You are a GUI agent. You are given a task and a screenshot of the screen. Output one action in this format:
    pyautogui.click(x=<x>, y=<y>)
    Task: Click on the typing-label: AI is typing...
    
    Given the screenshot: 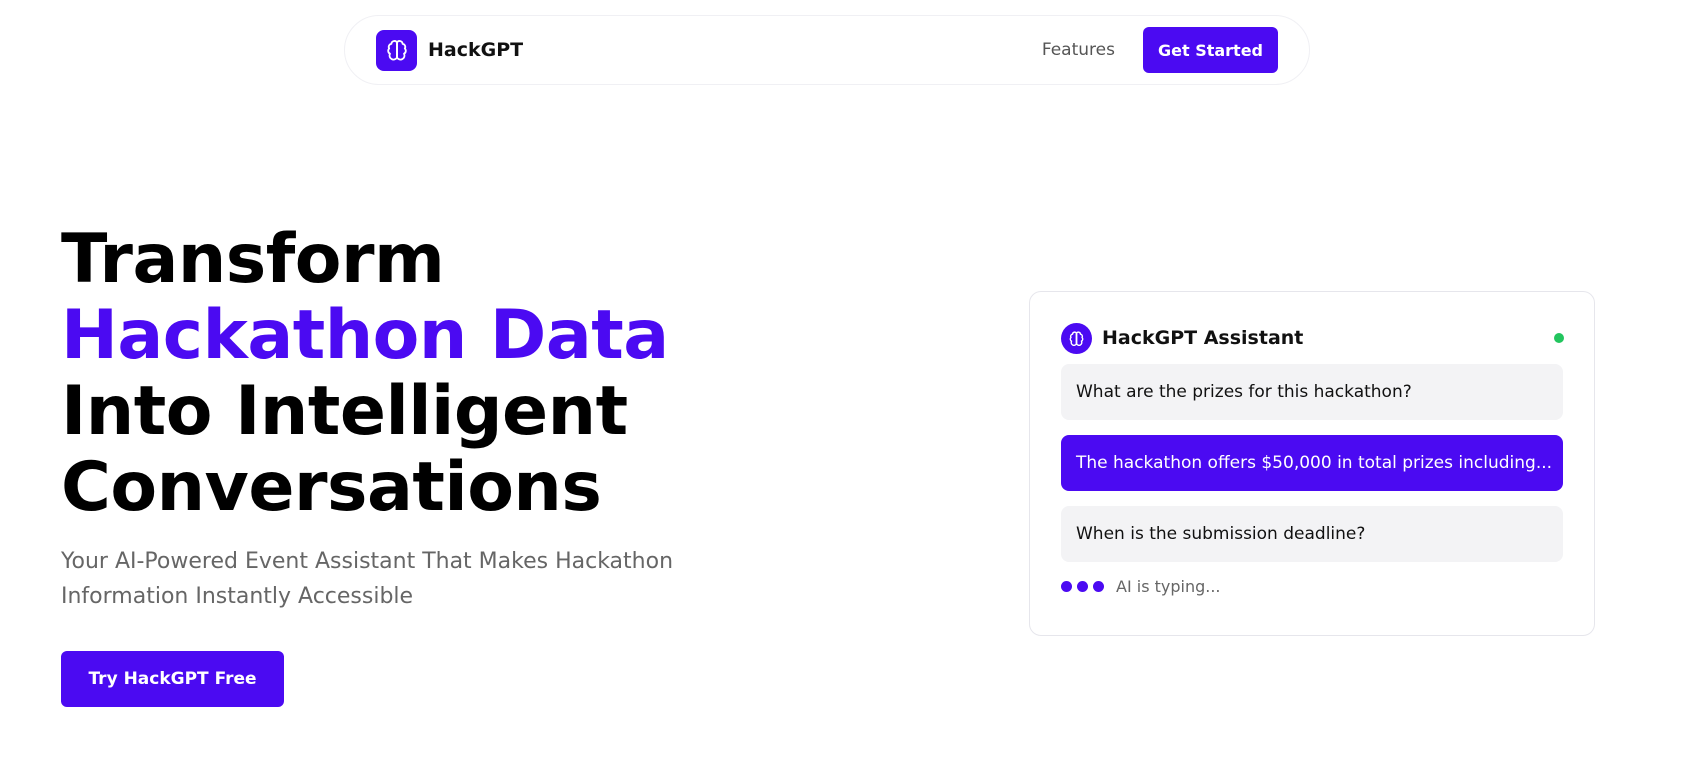 What is the action you would take?
    pyautogui.click(x=1168, y=586)
    